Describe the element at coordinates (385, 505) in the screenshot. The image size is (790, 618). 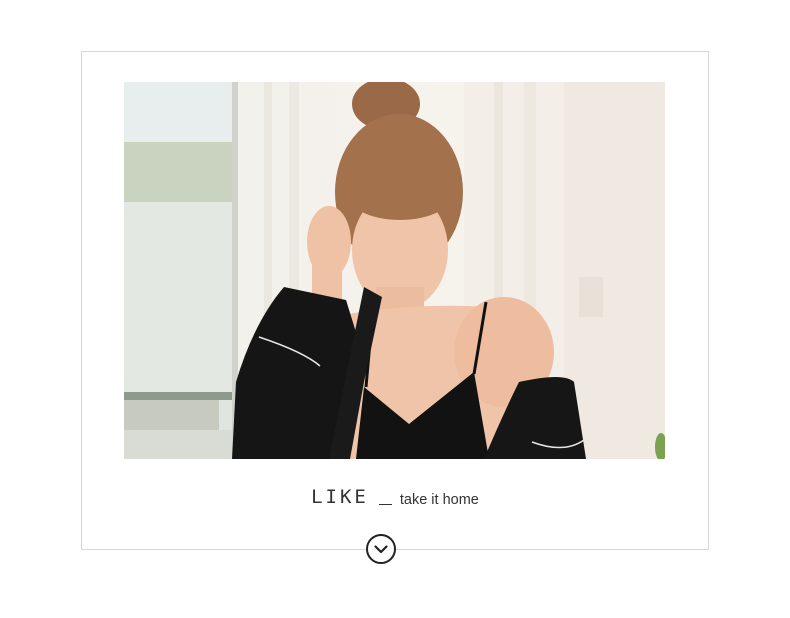
I see `caption-dash` at that location.